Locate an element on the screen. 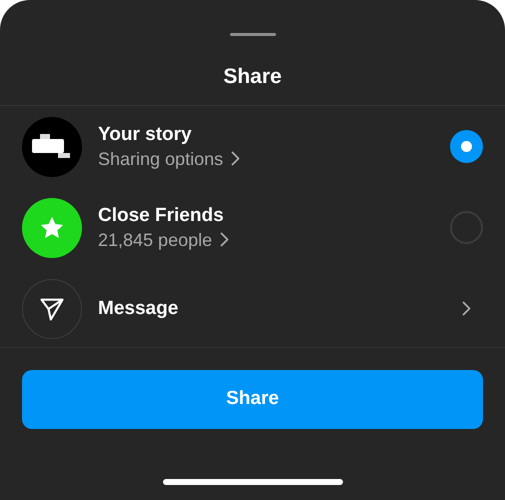 The image size is (505, 500). option-label: Your story is located at coordinates (274, 134).